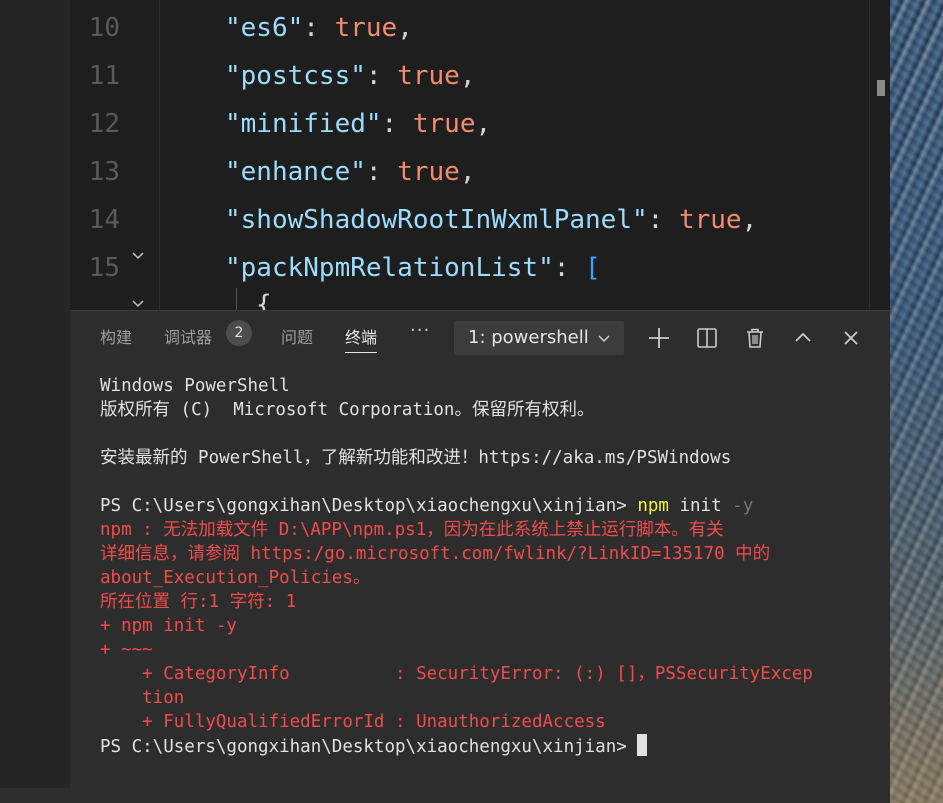 The image size is (943, 803). Describe the element at coordinates (264, 300) in the screenshot. I see `json-brace-partial: {` at that location.